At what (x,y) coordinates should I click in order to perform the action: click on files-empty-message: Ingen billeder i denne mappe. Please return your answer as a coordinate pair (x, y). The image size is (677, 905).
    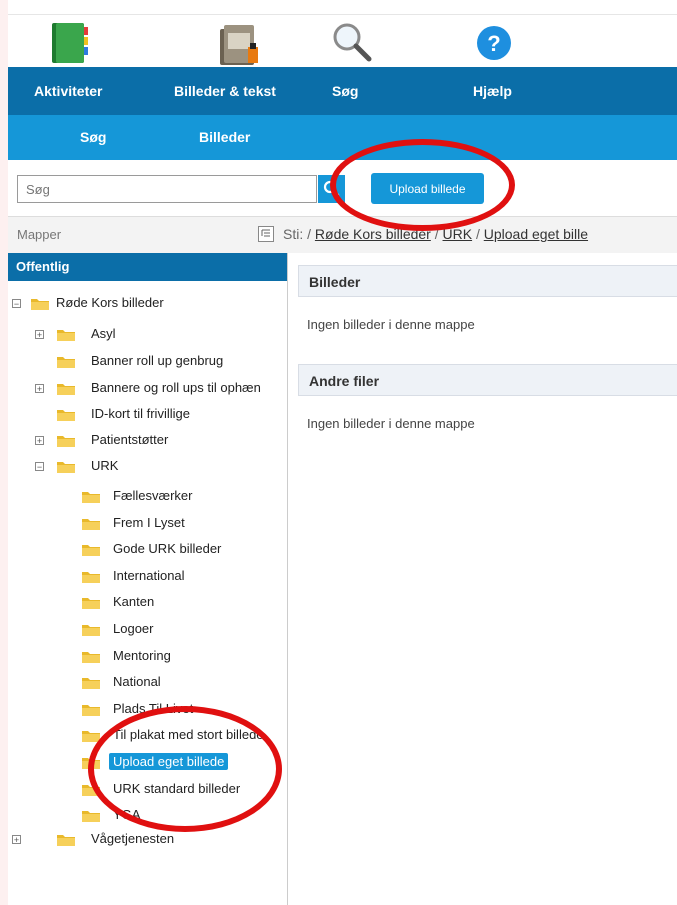
    Looking at the image, I should click on (391, 423).